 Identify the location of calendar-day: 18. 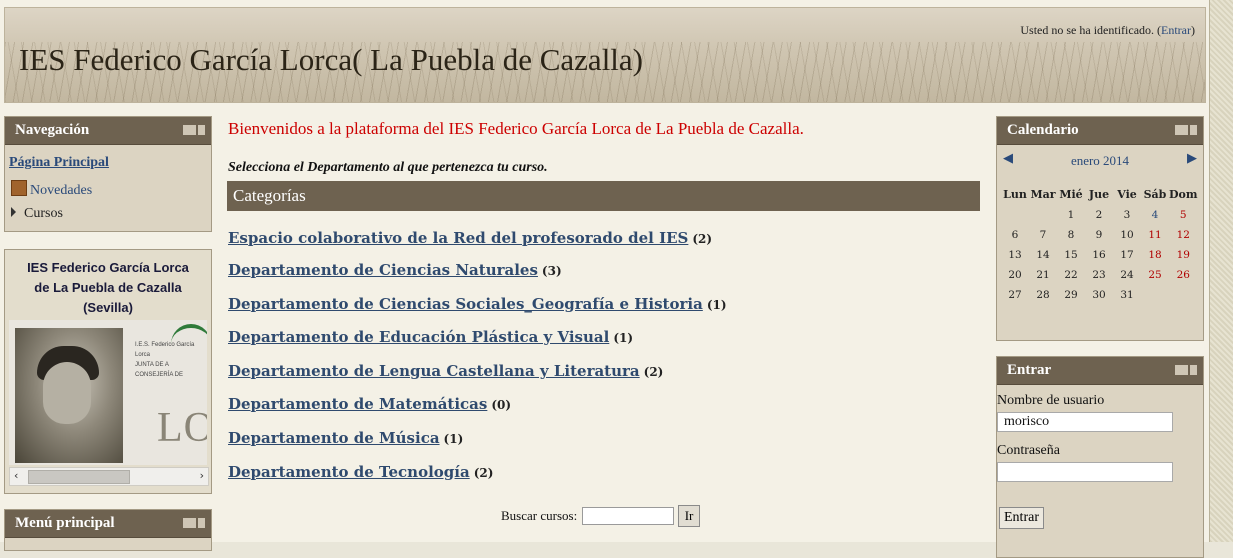
(1155, 255).